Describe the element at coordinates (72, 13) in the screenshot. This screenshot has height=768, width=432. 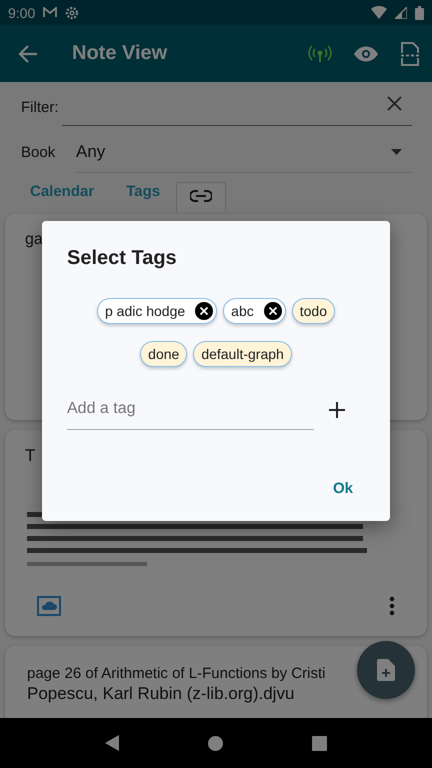
I see `settings-icon` at that location.